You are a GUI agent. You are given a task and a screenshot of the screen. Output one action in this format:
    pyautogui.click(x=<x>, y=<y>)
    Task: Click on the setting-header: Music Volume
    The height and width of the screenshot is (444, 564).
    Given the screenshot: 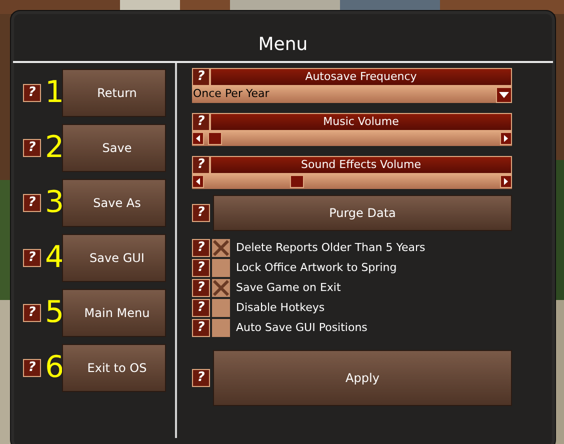 What is the action you would take?
    pyautogui.click(x=361, y=122)
    